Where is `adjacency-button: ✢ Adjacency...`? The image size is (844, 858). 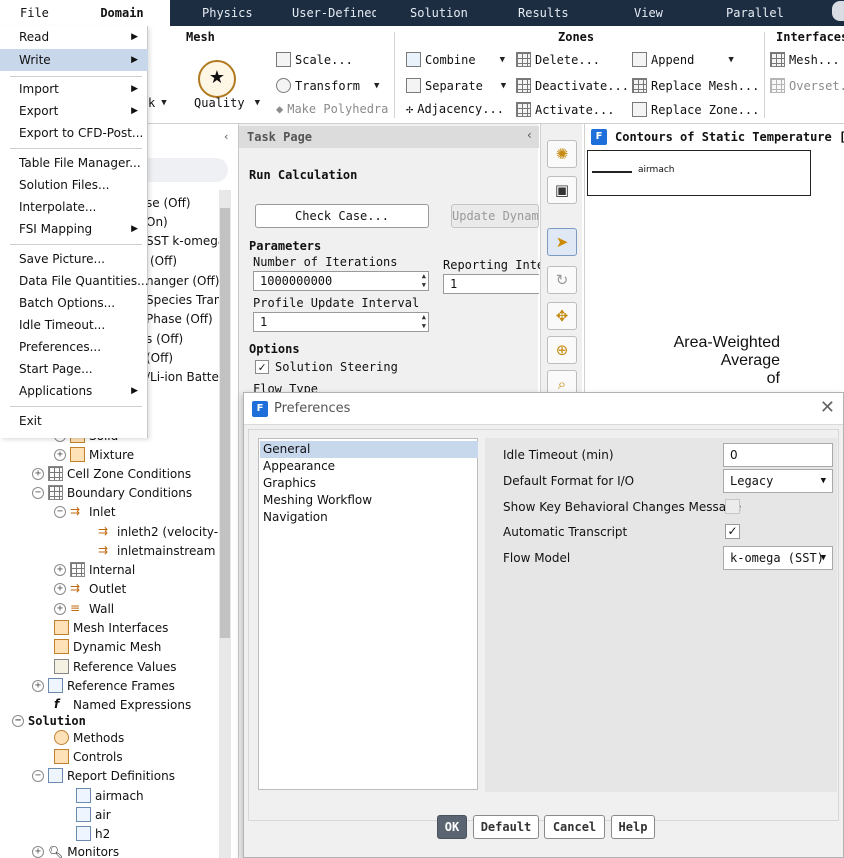
adjacency-button: ✢ Adjacency... is located at coordinates (455, 109).